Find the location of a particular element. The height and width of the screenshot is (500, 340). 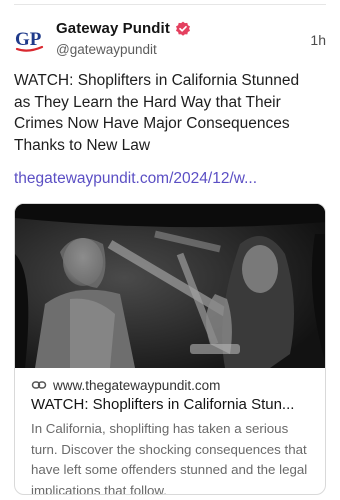

handle: @gatewaypundit is located at coordinates (106, 49).